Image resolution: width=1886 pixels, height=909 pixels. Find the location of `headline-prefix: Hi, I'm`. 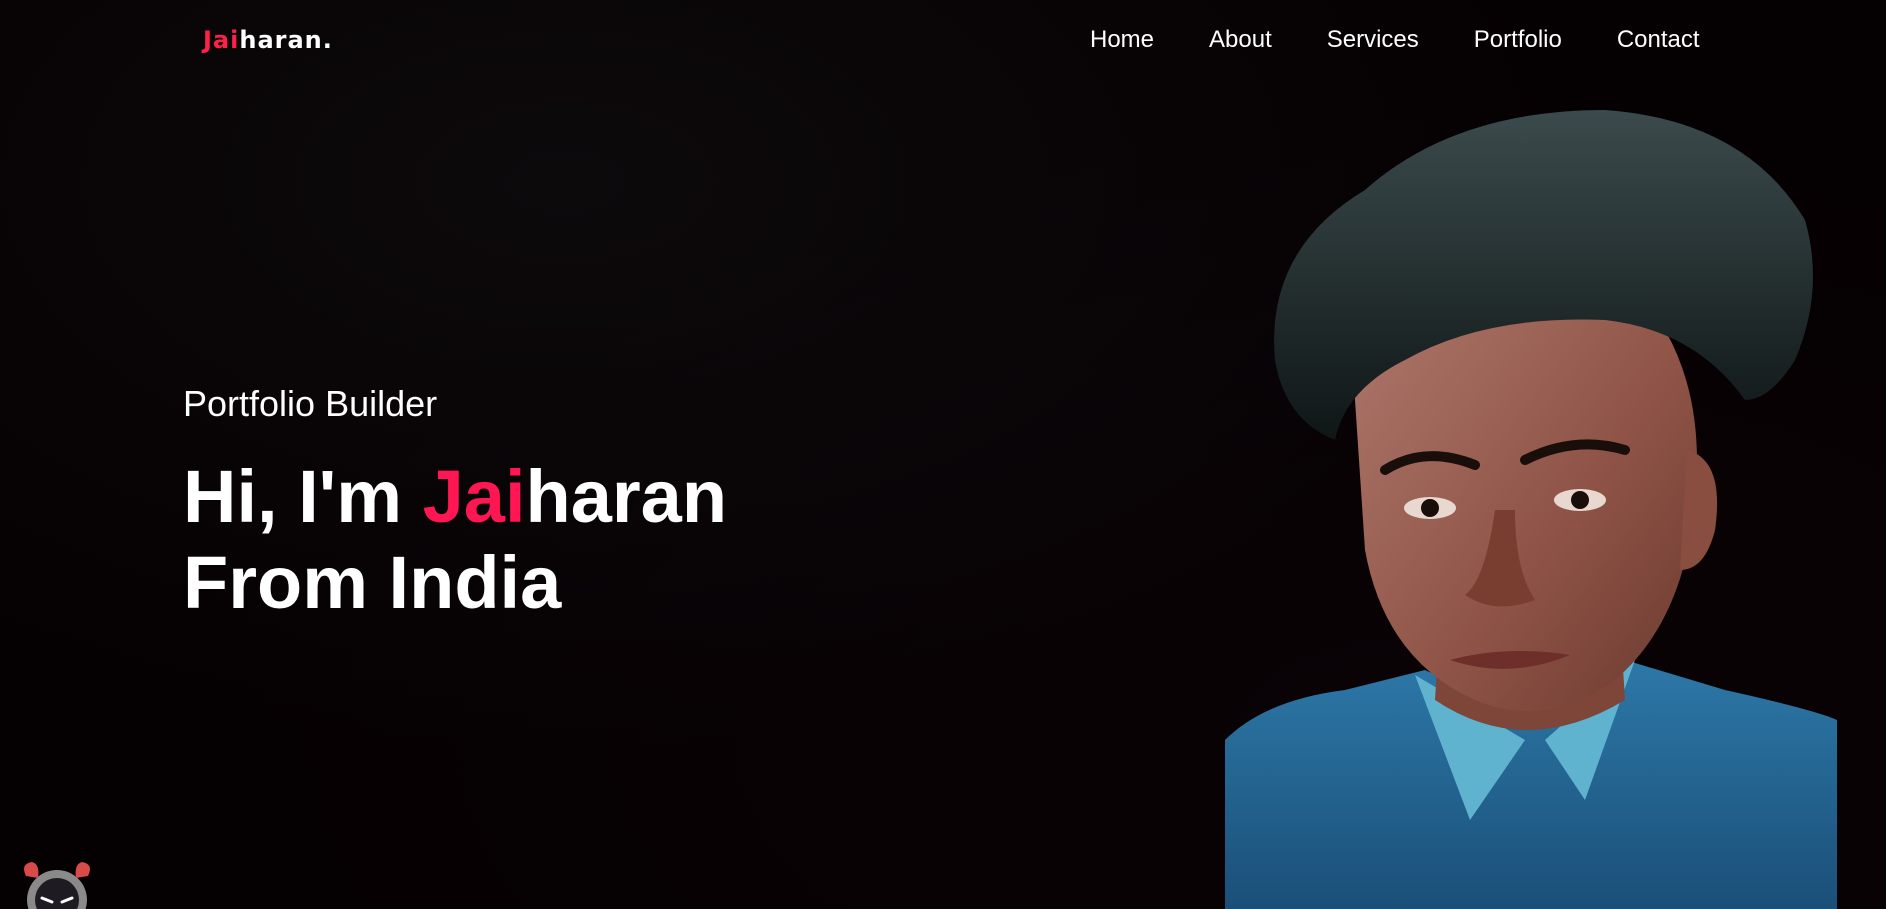

headline-prefix: Hi, I'm is located at coordinates (303, 496).